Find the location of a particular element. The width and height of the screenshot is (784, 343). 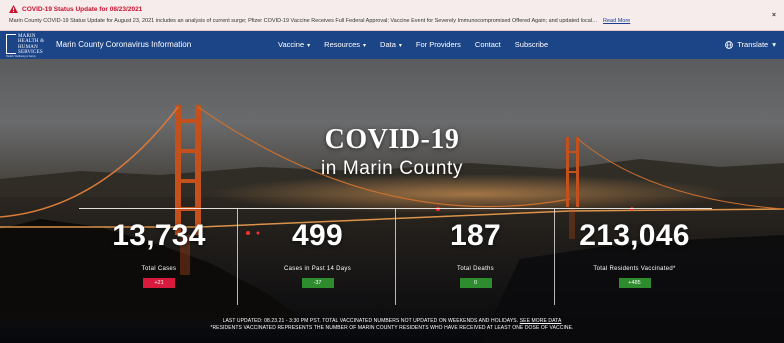

nav-item-contact: Contact is located at coordinates (488, 44).